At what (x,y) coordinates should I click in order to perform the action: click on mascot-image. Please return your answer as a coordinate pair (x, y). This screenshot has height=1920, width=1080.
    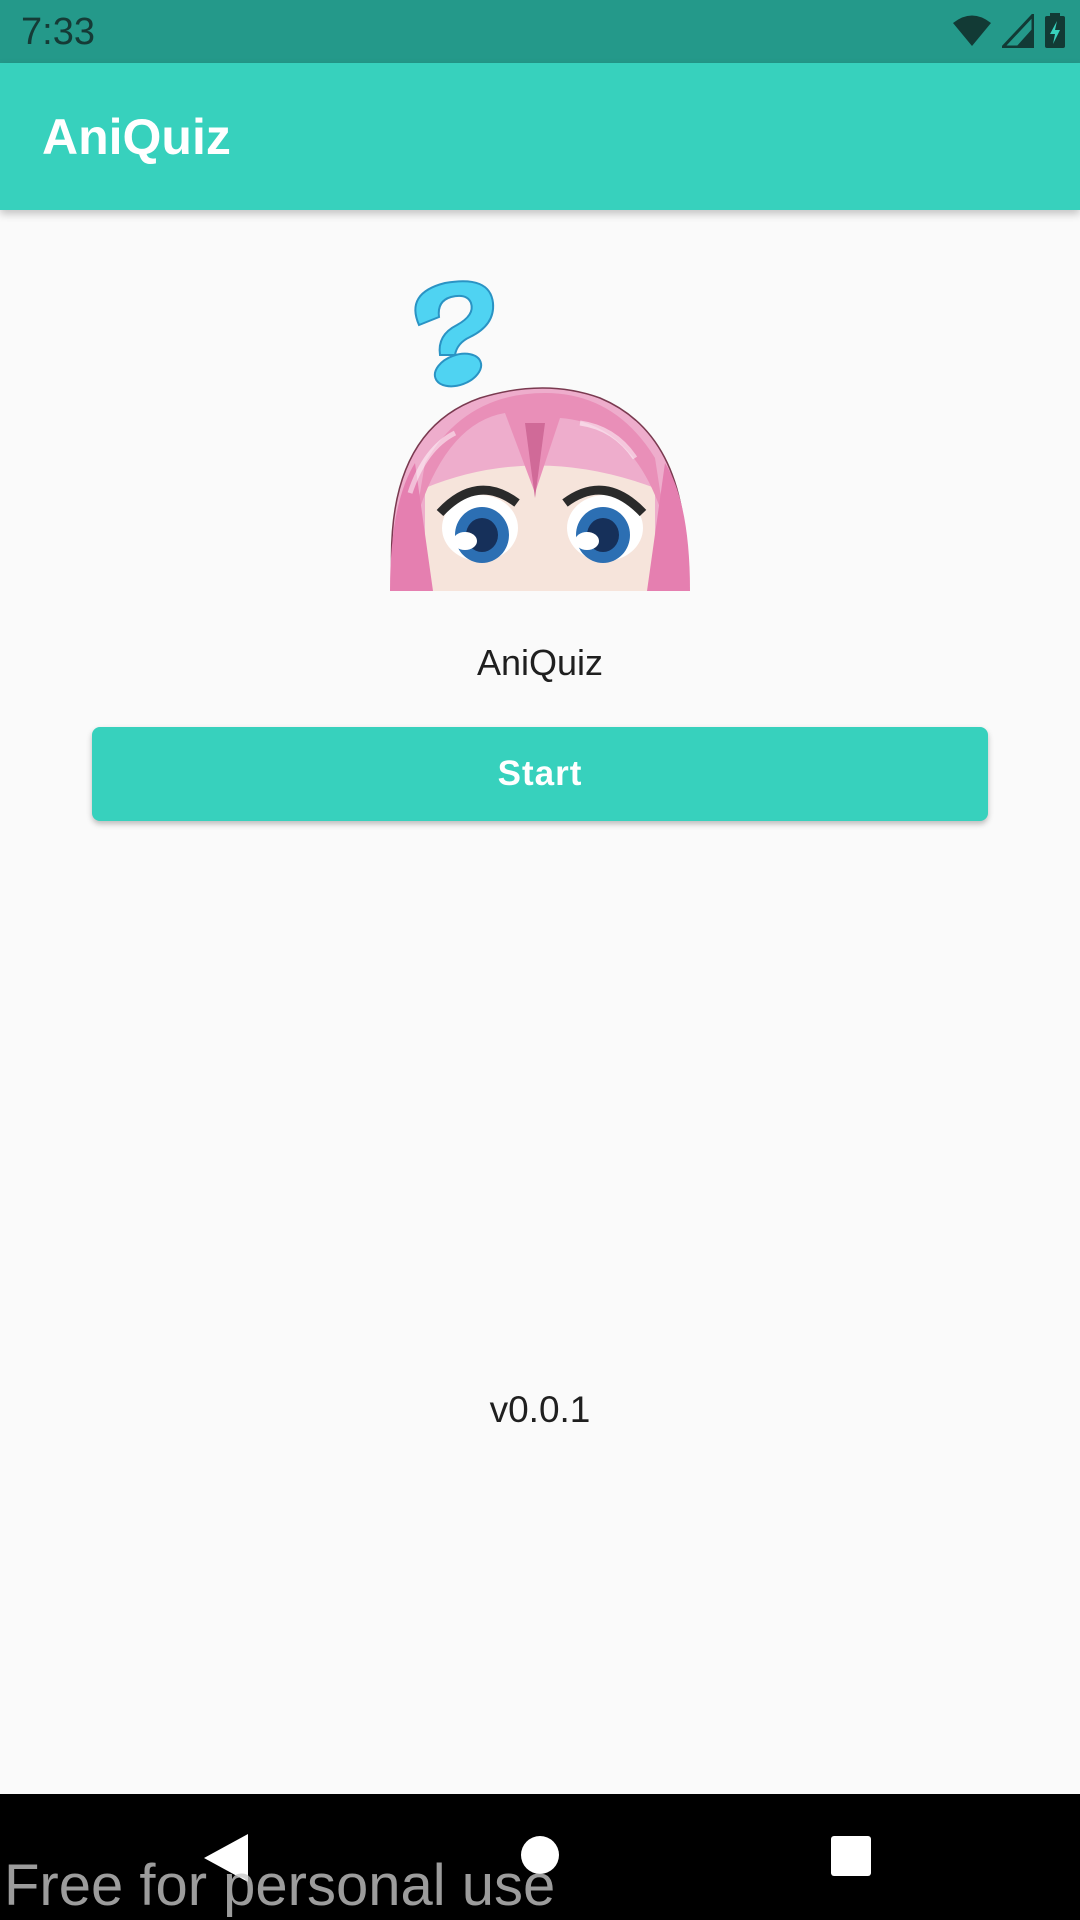
    Looking at the image, I should click on (540, 435).